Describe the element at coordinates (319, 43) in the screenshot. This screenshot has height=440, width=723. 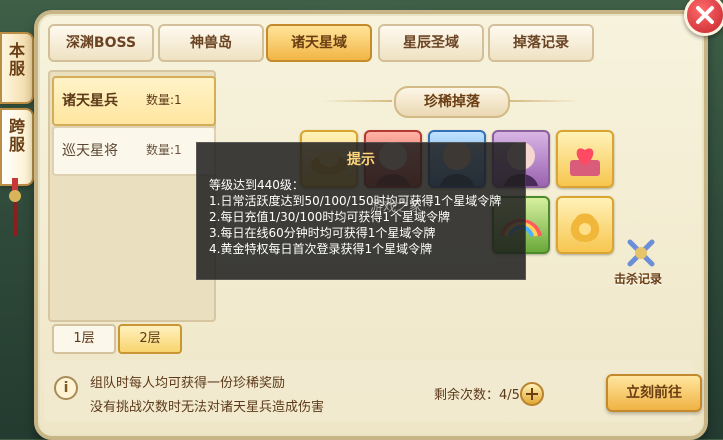
I see `tab-zhutian-star-domain: 诸天星域` at that location.